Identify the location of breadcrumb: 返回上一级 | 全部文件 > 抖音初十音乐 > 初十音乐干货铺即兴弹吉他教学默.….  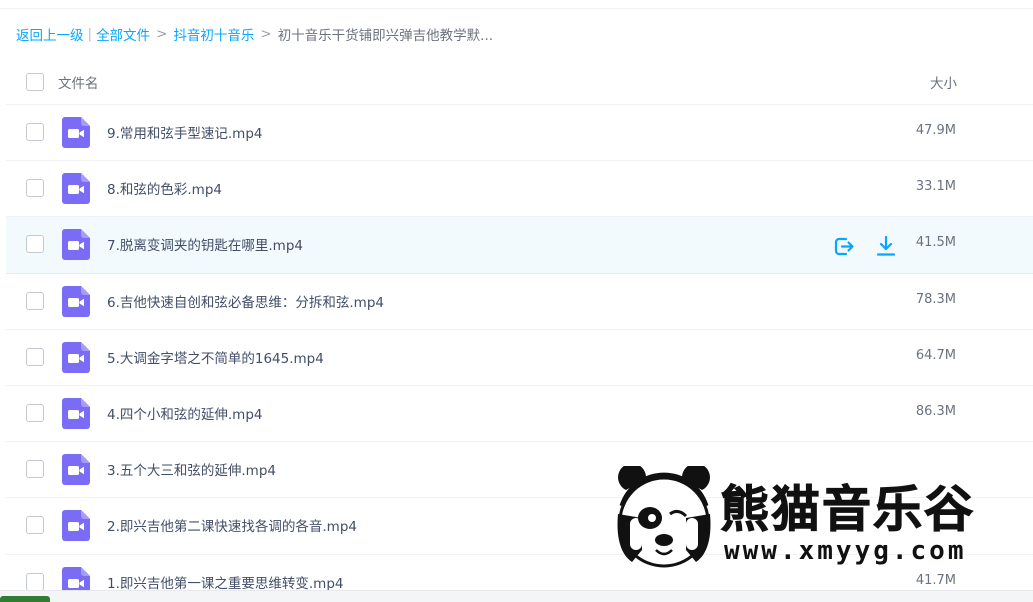
(254, 34).